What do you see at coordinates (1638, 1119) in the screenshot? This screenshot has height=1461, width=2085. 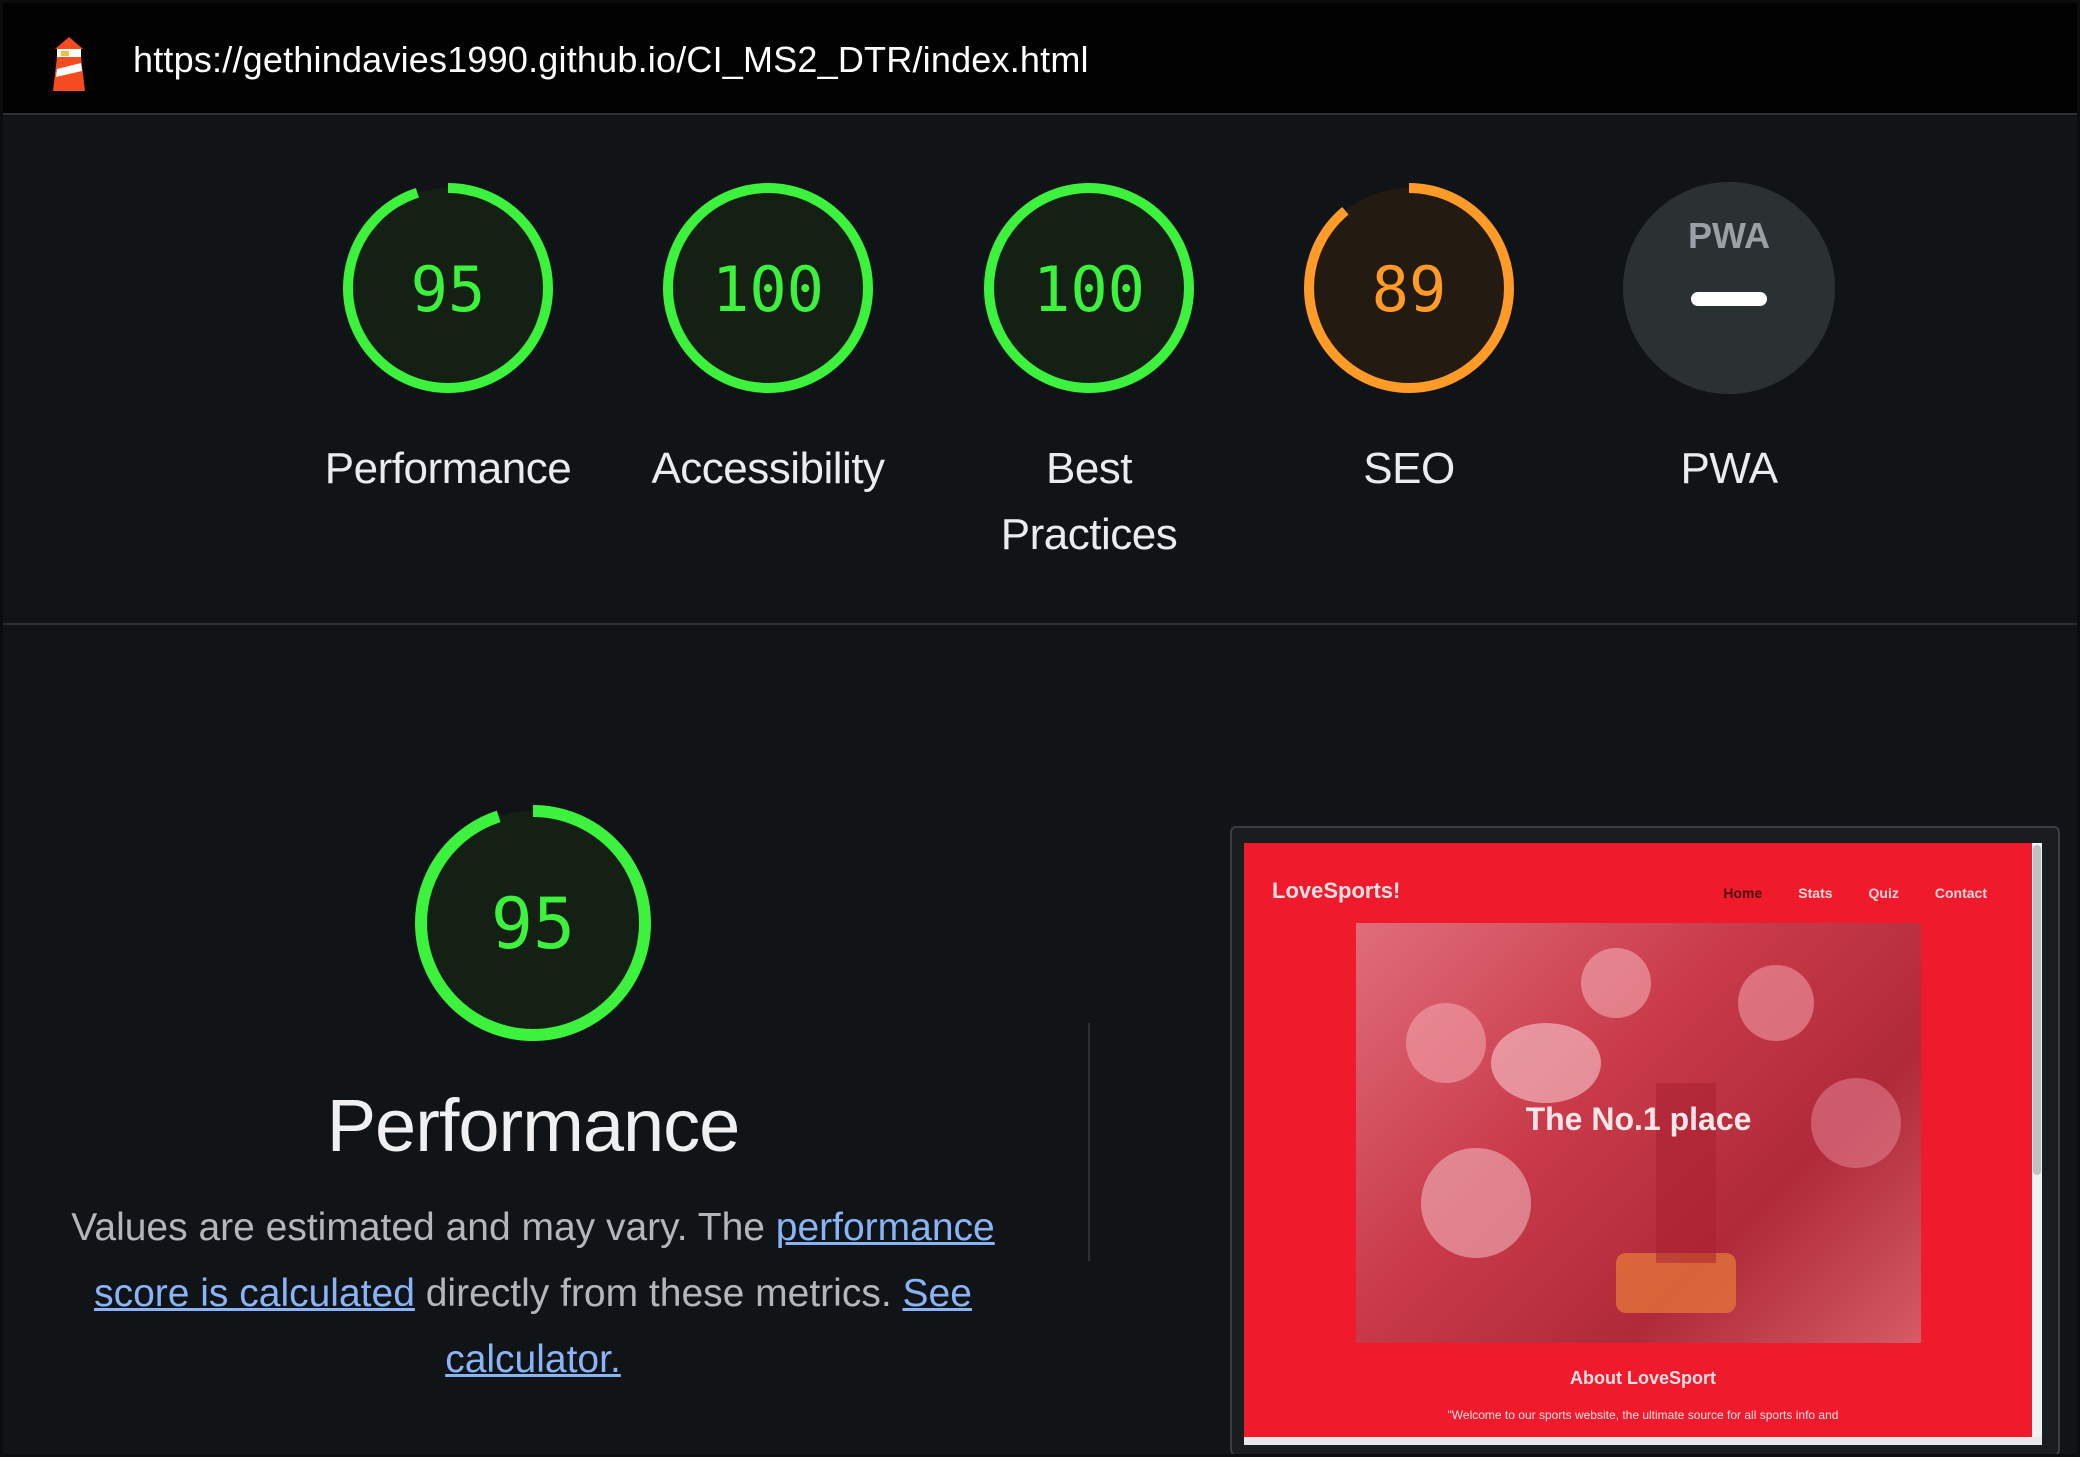 I see `hero-text: The No.1 place` at bounding box center [1638, 1119].